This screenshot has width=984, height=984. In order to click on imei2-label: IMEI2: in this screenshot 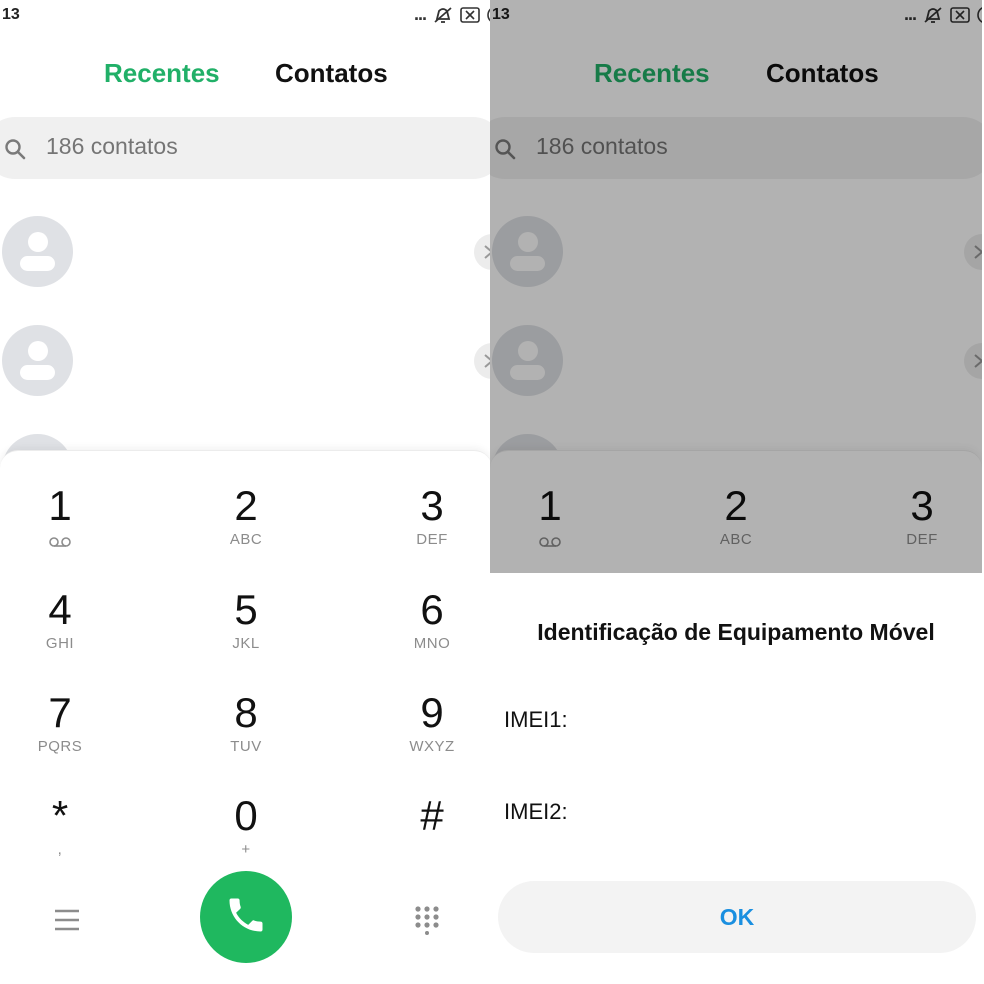, I will do `click(536, 811)`.